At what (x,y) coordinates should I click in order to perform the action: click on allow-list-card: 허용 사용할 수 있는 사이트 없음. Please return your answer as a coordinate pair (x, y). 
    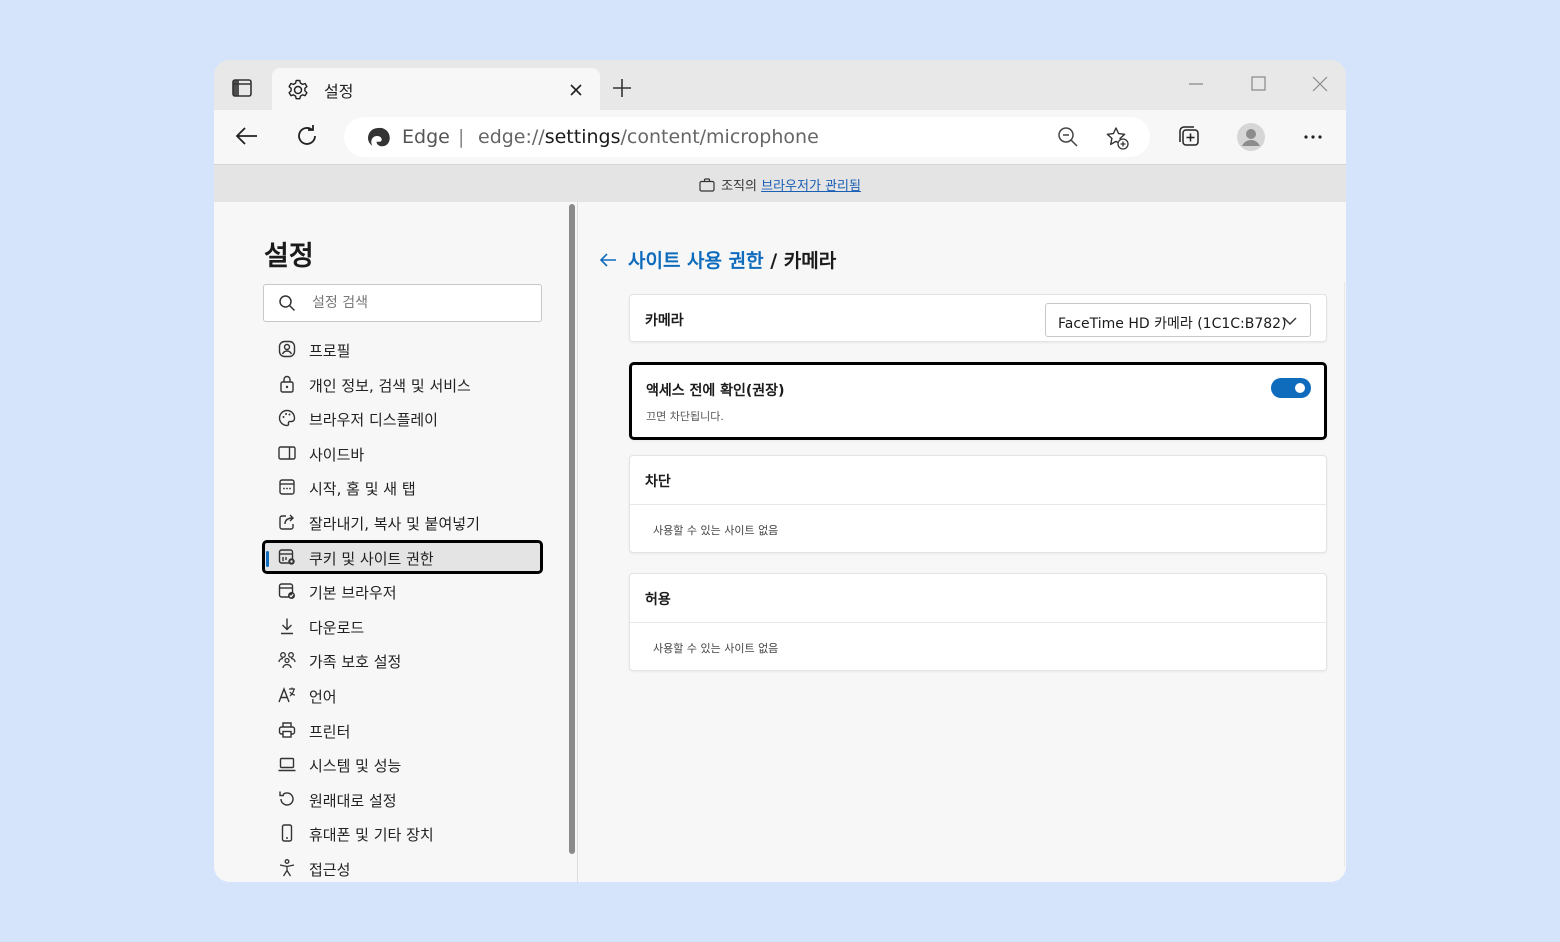
    Looking at the image, I should click on (978, 622).